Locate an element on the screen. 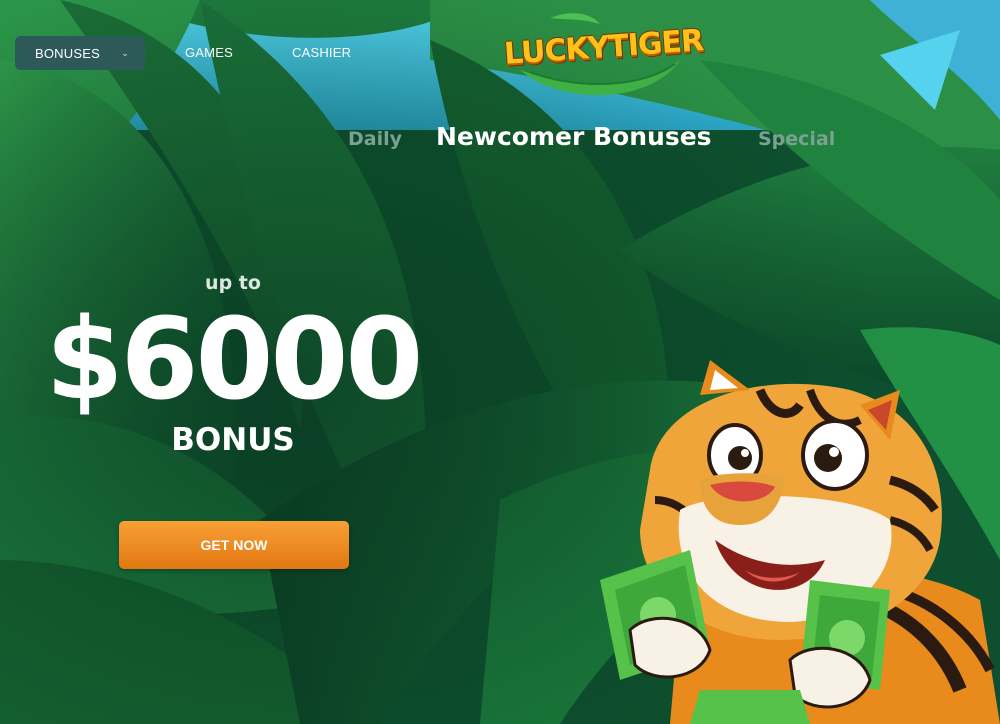 This screenshot has height=724, width=1000. tab-special: Special is located at coordinates (796, 139).